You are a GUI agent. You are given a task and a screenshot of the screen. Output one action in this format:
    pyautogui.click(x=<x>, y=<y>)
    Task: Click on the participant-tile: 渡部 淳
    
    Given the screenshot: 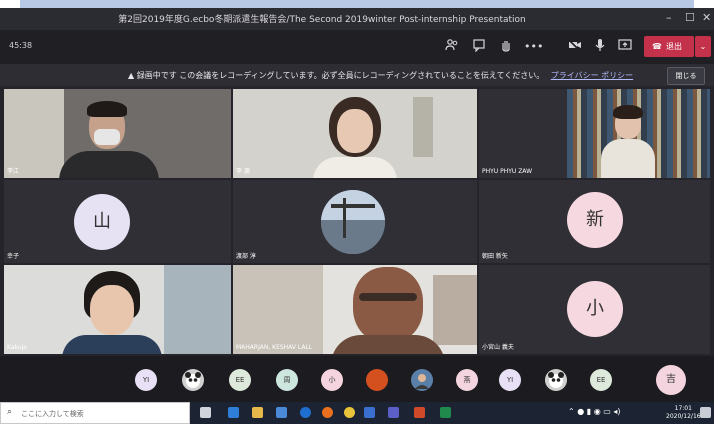 What is the action you would take?
    pyautogui.click(x=355, y=221)
    